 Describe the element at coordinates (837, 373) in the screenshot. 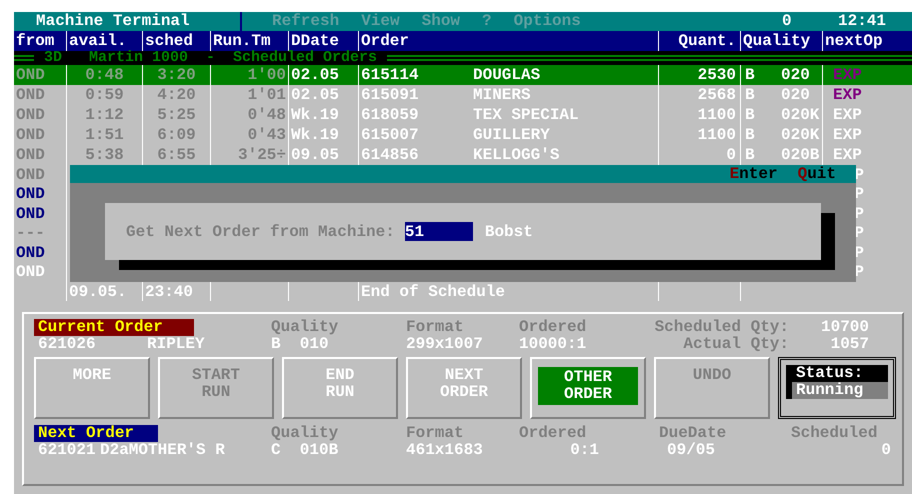

I see `status-label: Status:` at that location.